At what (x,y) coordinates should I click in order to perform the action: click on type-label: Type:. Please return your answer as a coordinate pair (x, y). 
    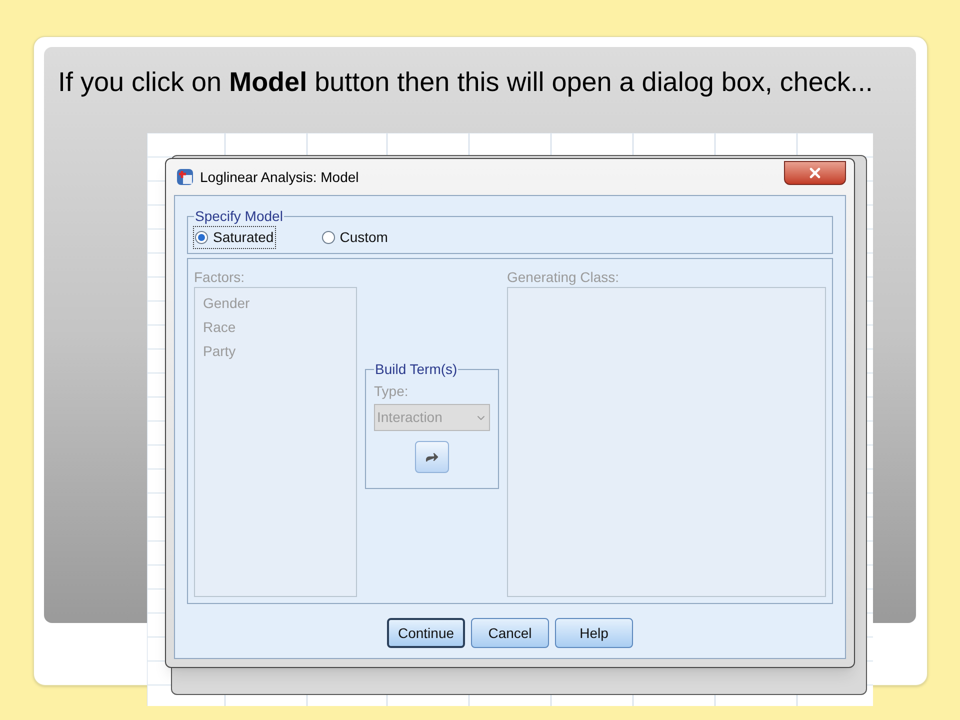
    Looking at the image, I should click on (392, 391).